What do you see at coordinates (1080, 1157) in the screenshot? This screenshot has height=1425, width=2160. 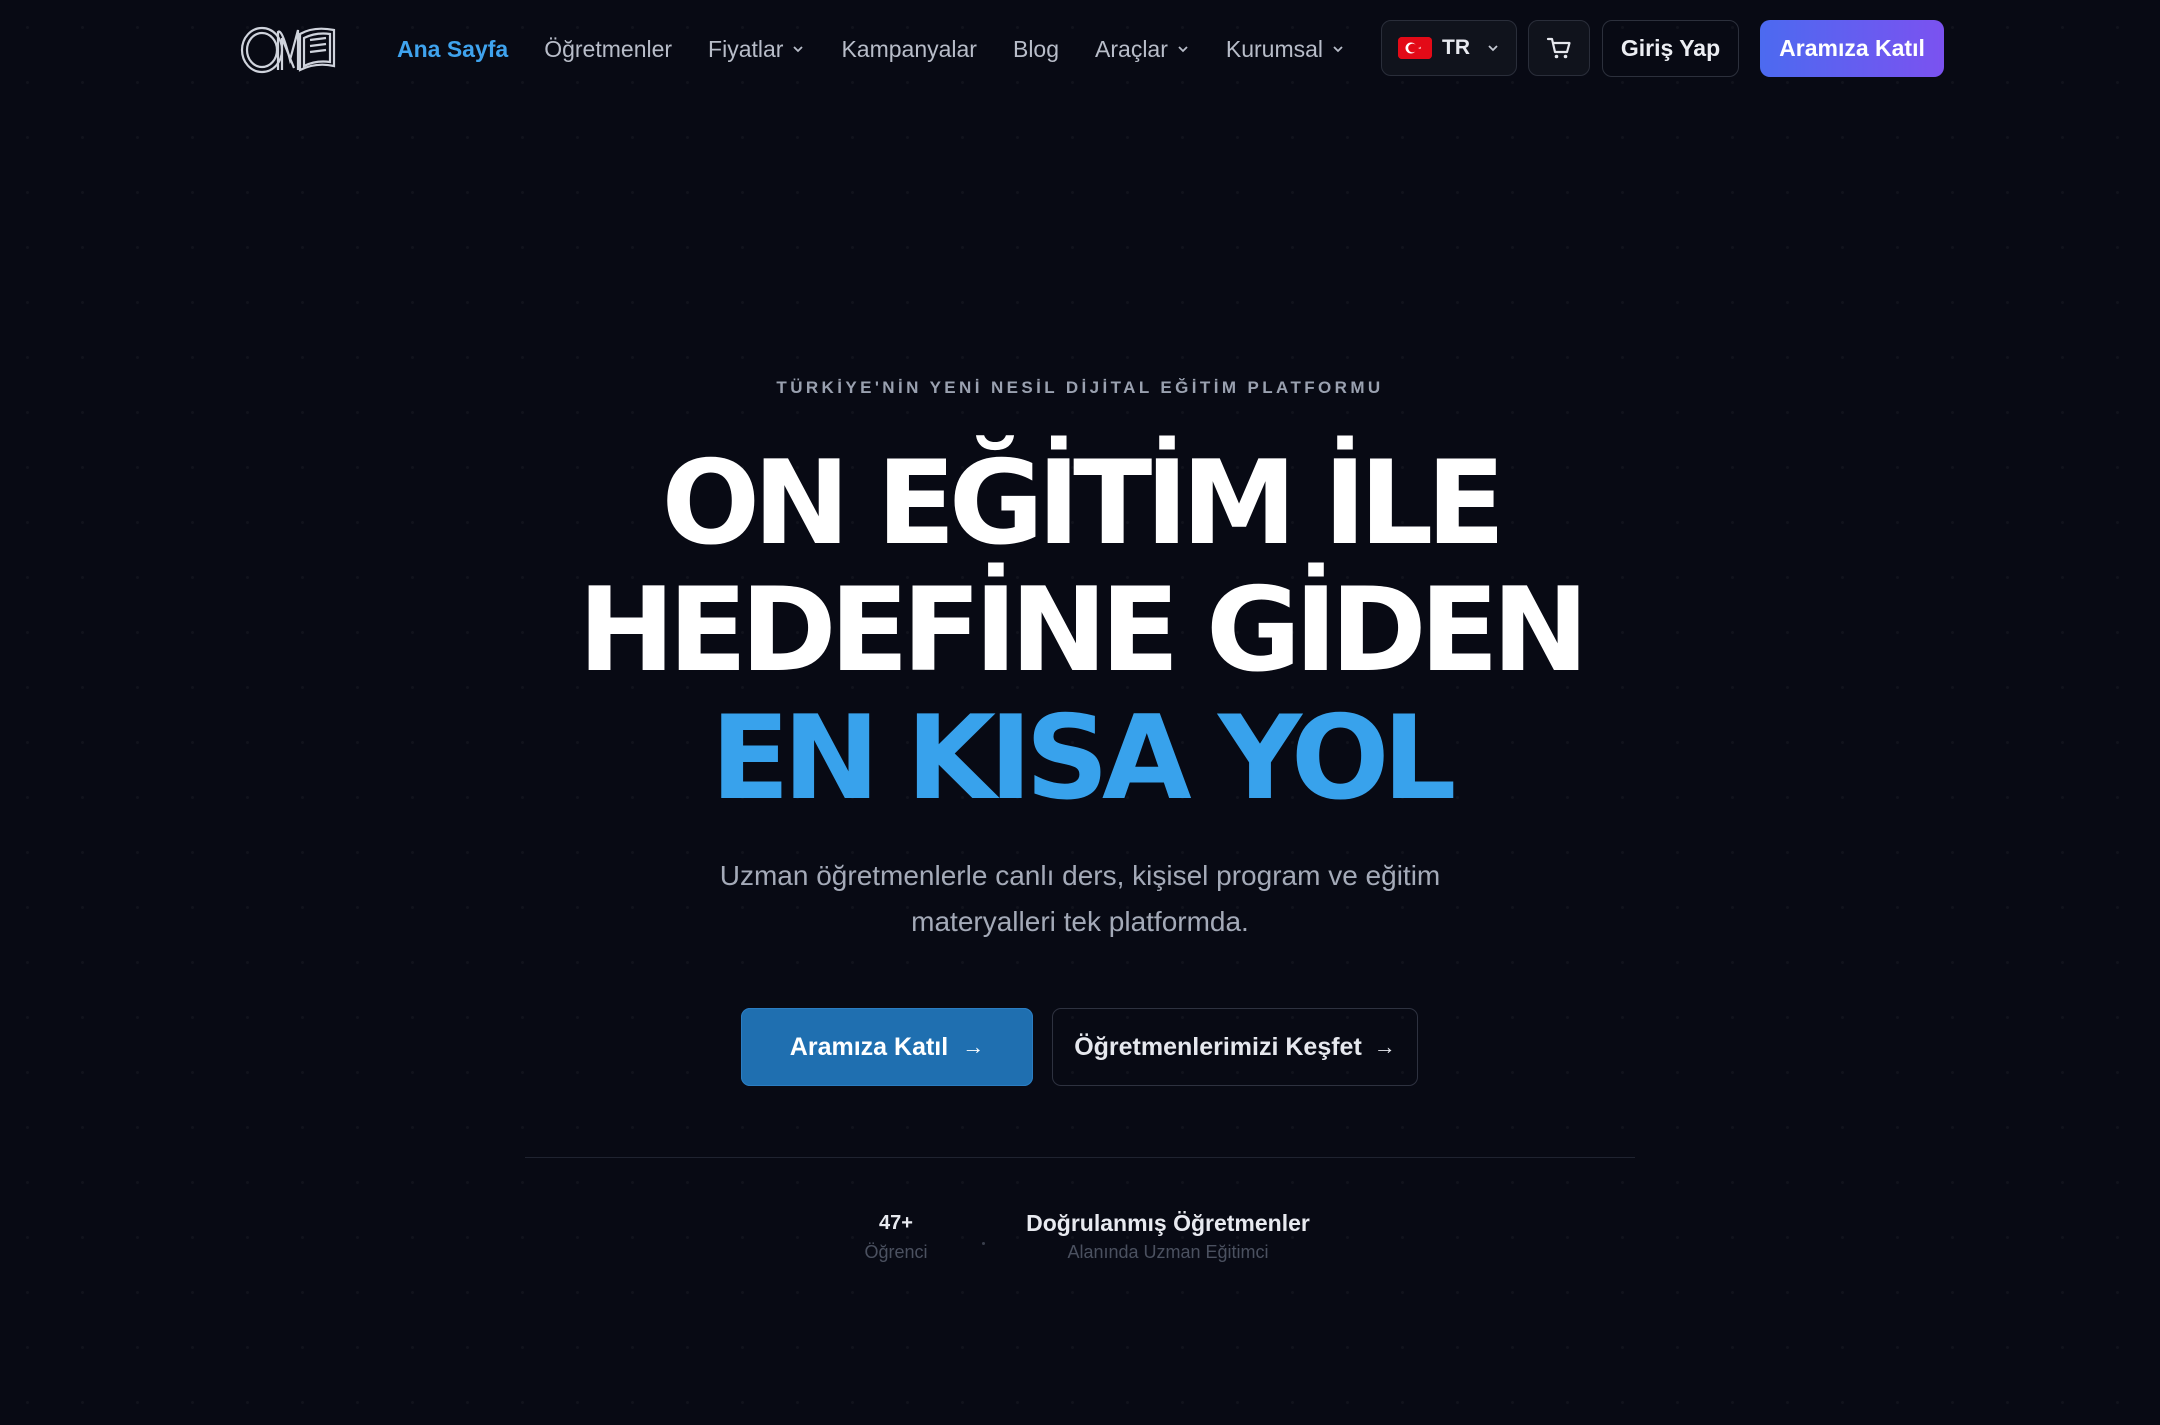 I see `hero-divider` at bounding box center [1080, 1157].